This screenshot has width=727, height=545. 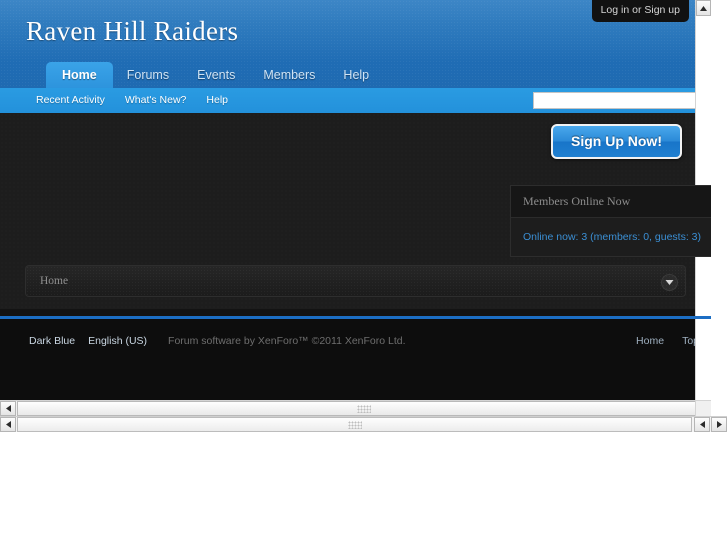 I want to click on nav-tab-events: Events, so click(x=216, y=76).